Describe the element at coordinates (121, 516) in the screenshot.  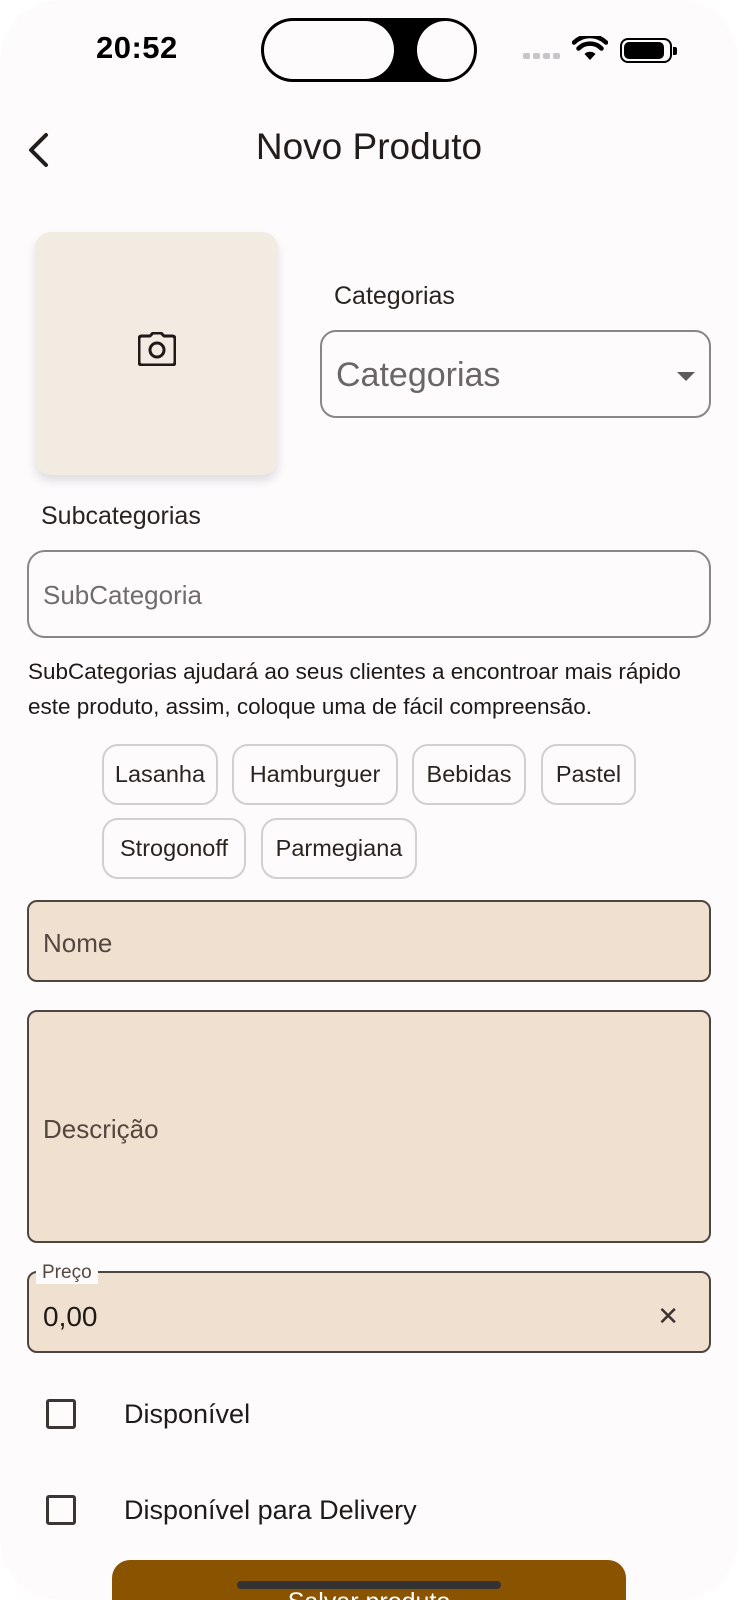
I see `subcategories-label: Subcategorias` at that location.